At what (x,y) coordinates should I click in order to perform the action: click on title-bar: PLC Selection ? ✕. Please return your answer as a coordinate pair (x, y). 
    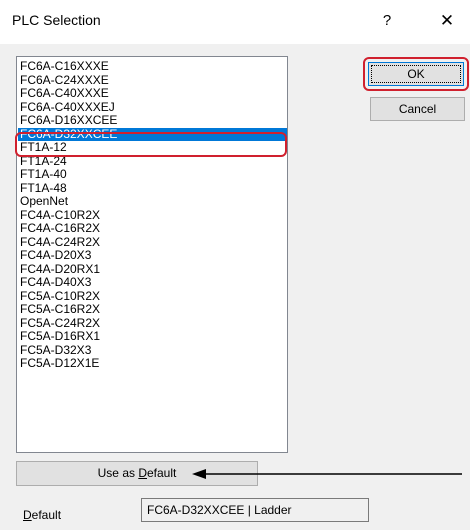
    Looking at the image, I should click on (235, 22).